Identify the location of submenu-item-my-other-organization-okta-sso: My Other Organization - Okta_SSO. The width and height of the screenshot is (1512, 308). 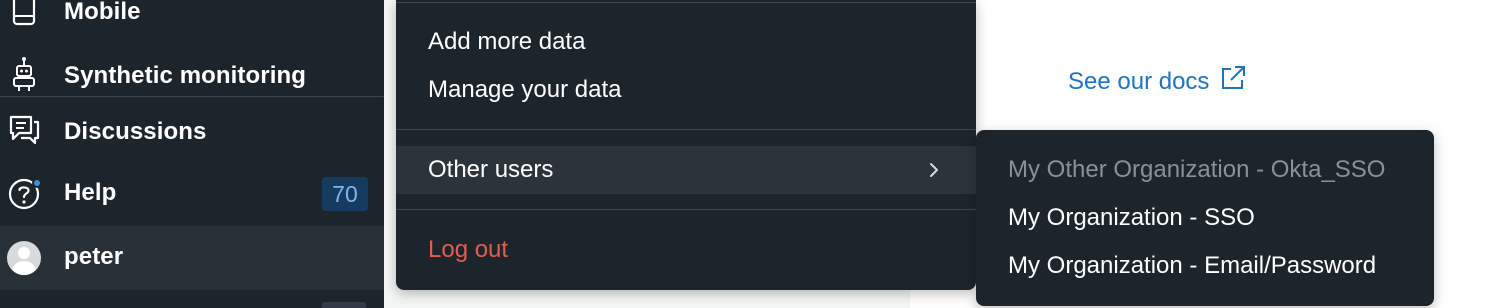
(1205, 170).